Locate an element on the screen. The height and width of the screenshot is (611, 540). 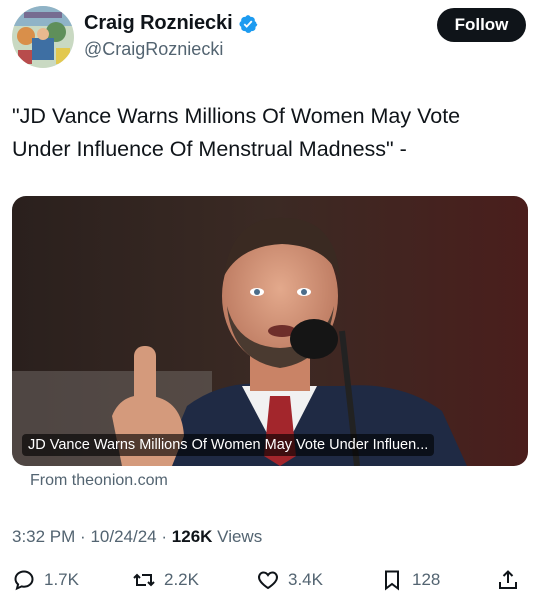
reply-button: 1.7K is located at coordinates (45, 580).